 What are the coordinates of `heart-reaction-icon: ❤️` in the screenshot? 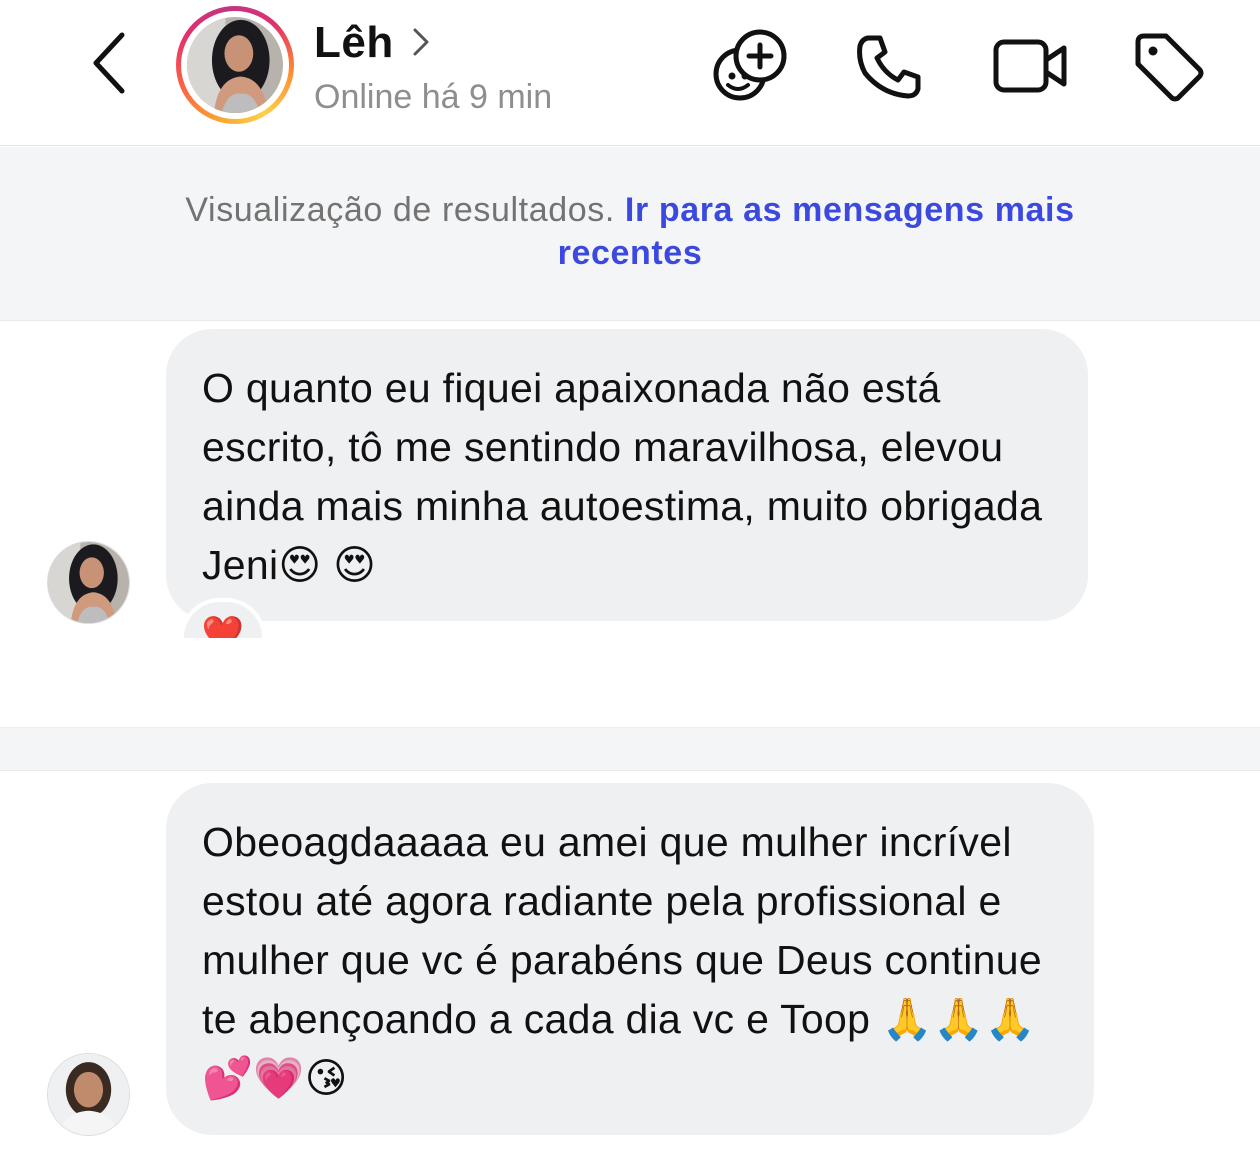 It's located at (223, 626).